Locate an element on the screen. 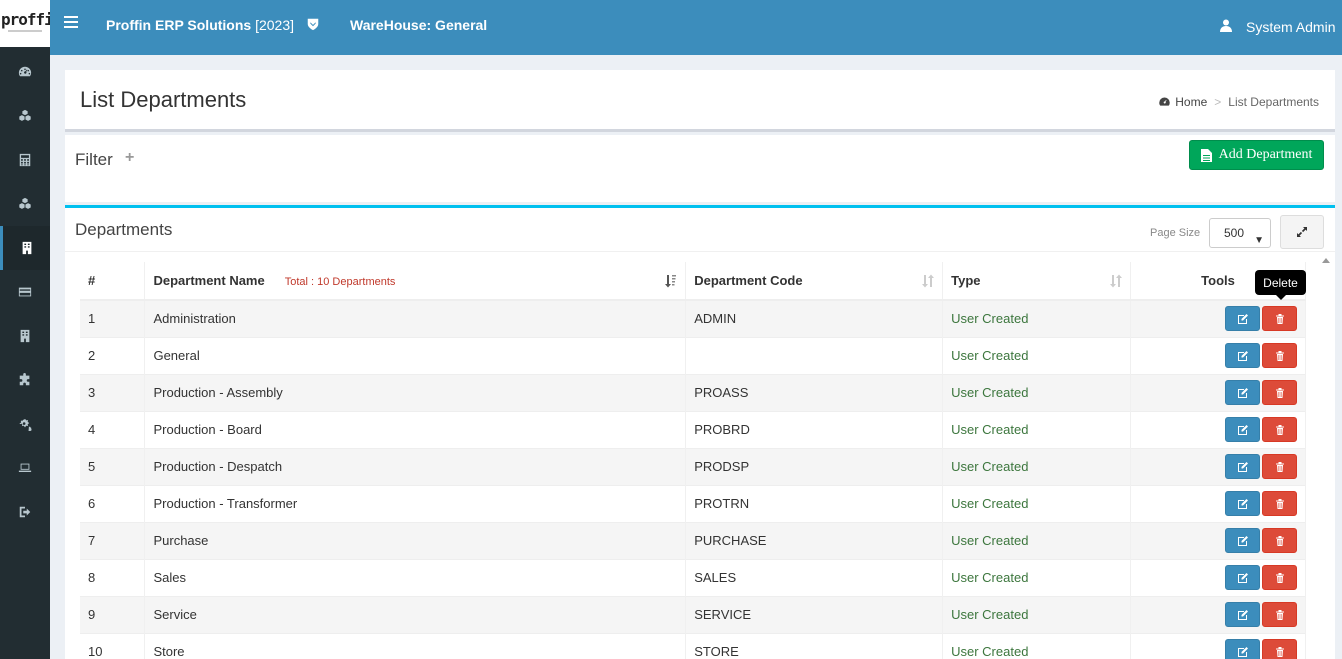 Image resolution: width=1342 pixels, height=659 pixels. laptop-icon is located at coordinates (25, 467).